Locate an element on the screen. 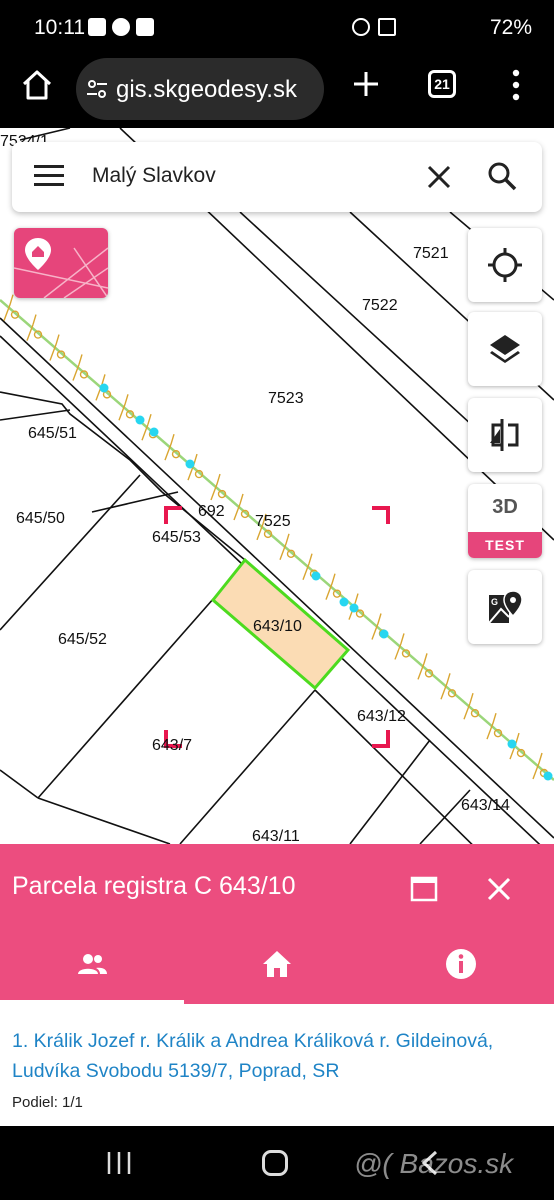  browser-toolbar: gis.skgeodesy.sk 21 is located at coordinates (277, 92).